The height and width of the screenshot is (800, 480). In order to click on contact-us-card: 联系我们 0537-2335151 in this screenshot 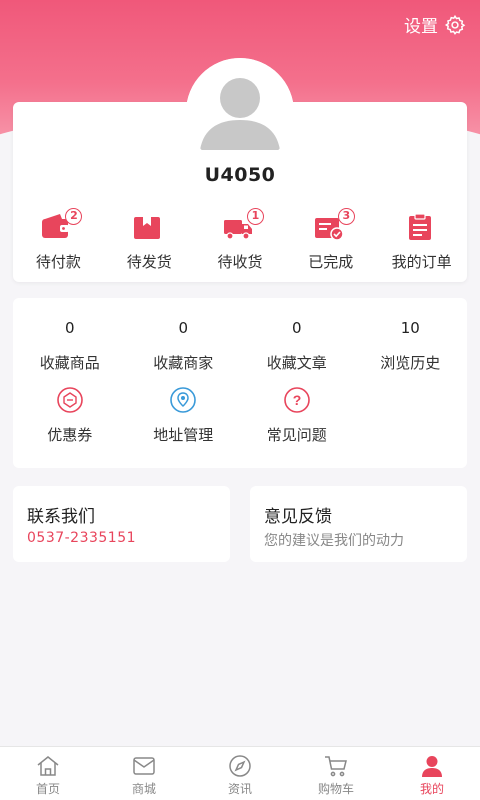, I will do `click(121, 524)`.